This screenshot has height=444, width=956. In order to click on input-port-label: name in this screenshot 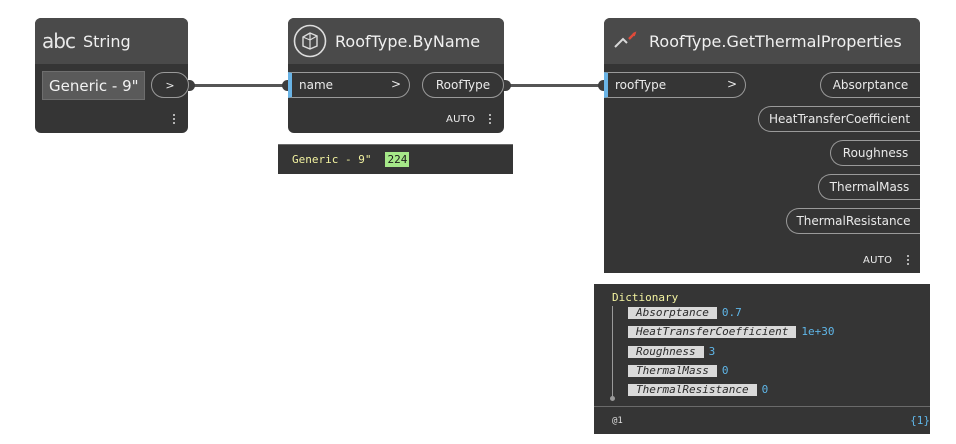, I will do `click(316, 85)`.